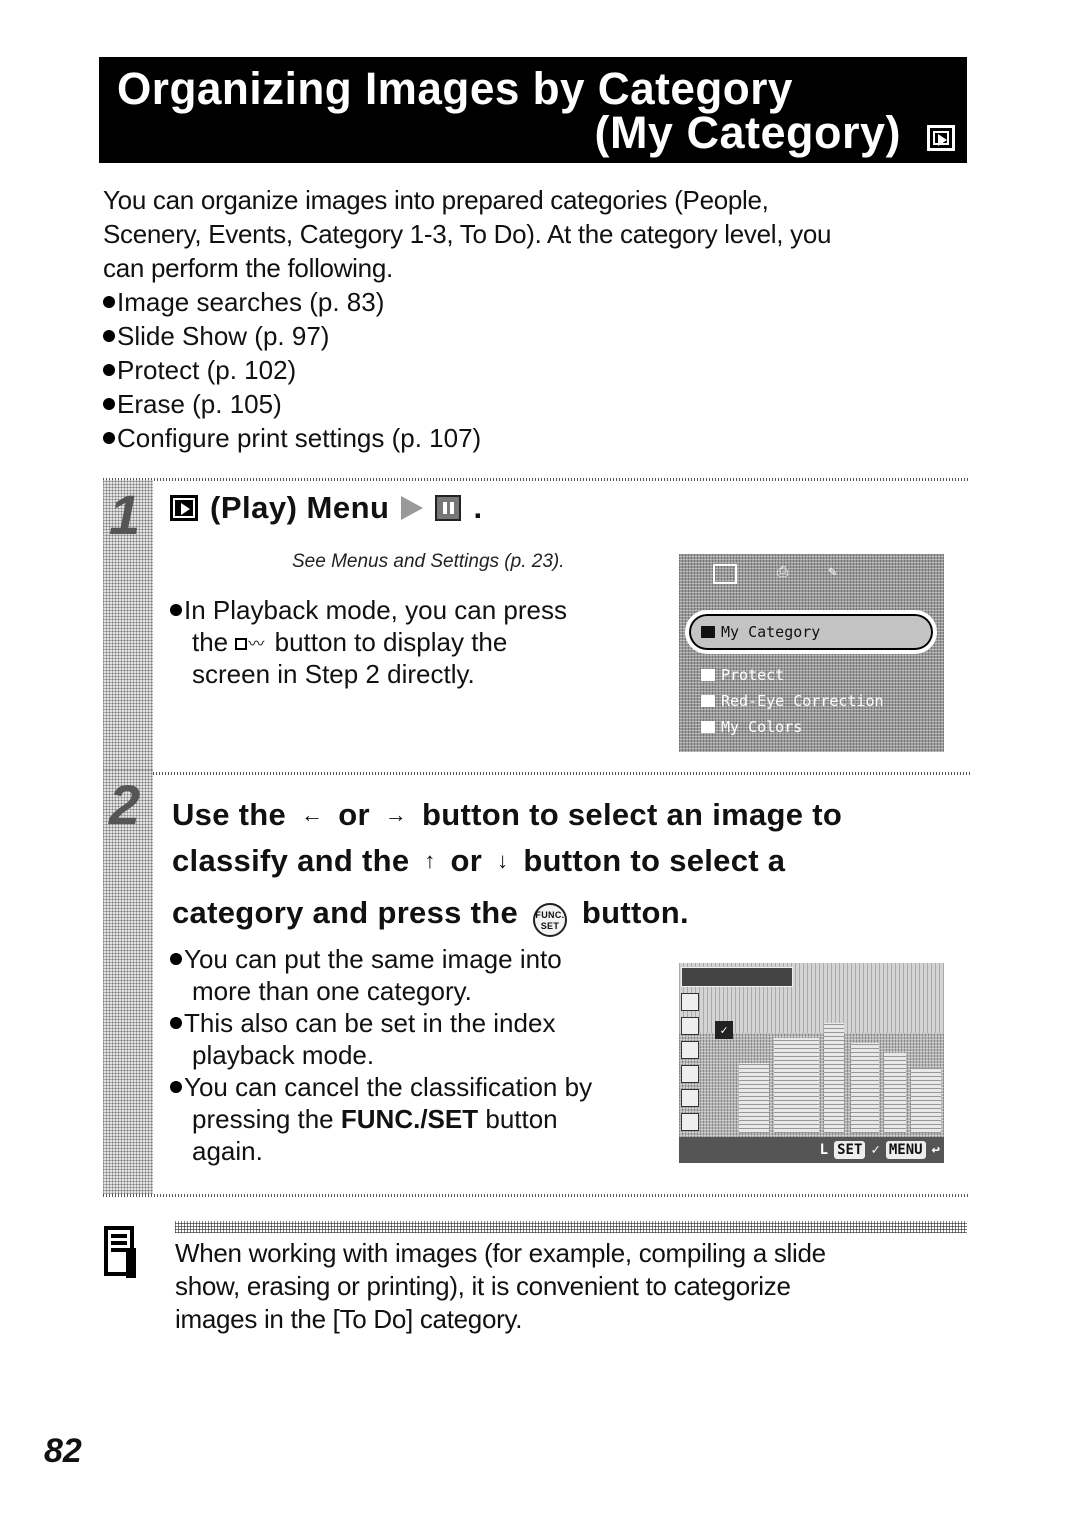 The image size is (1080, 1523). Describe the element at coordinates (207, 370) in the screenshot. I see `list-item-text: Protect (p. 102)` at that location.